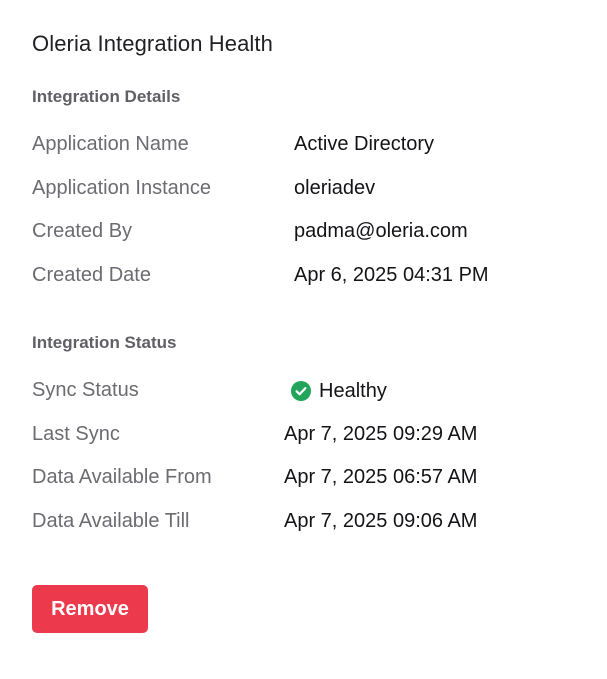  Describe the element at coordinates (364, 144) in the screenshot. I see `application-name-value: Active Directory` at that location.